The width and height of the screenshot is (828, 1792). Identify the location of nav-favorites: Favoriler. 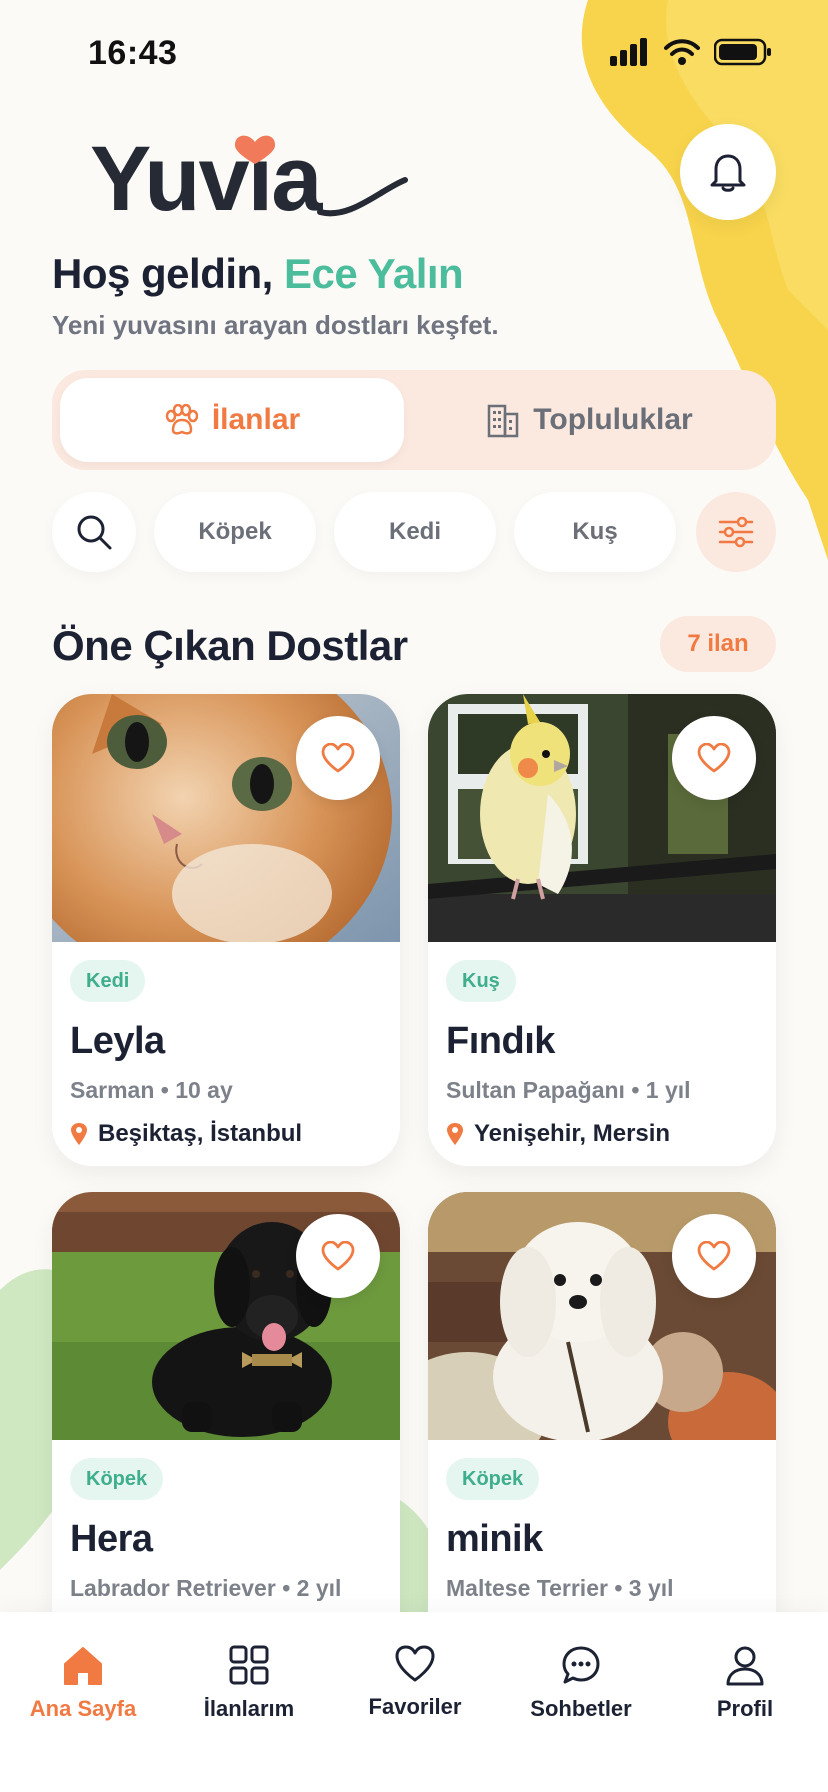
(415, 1682).